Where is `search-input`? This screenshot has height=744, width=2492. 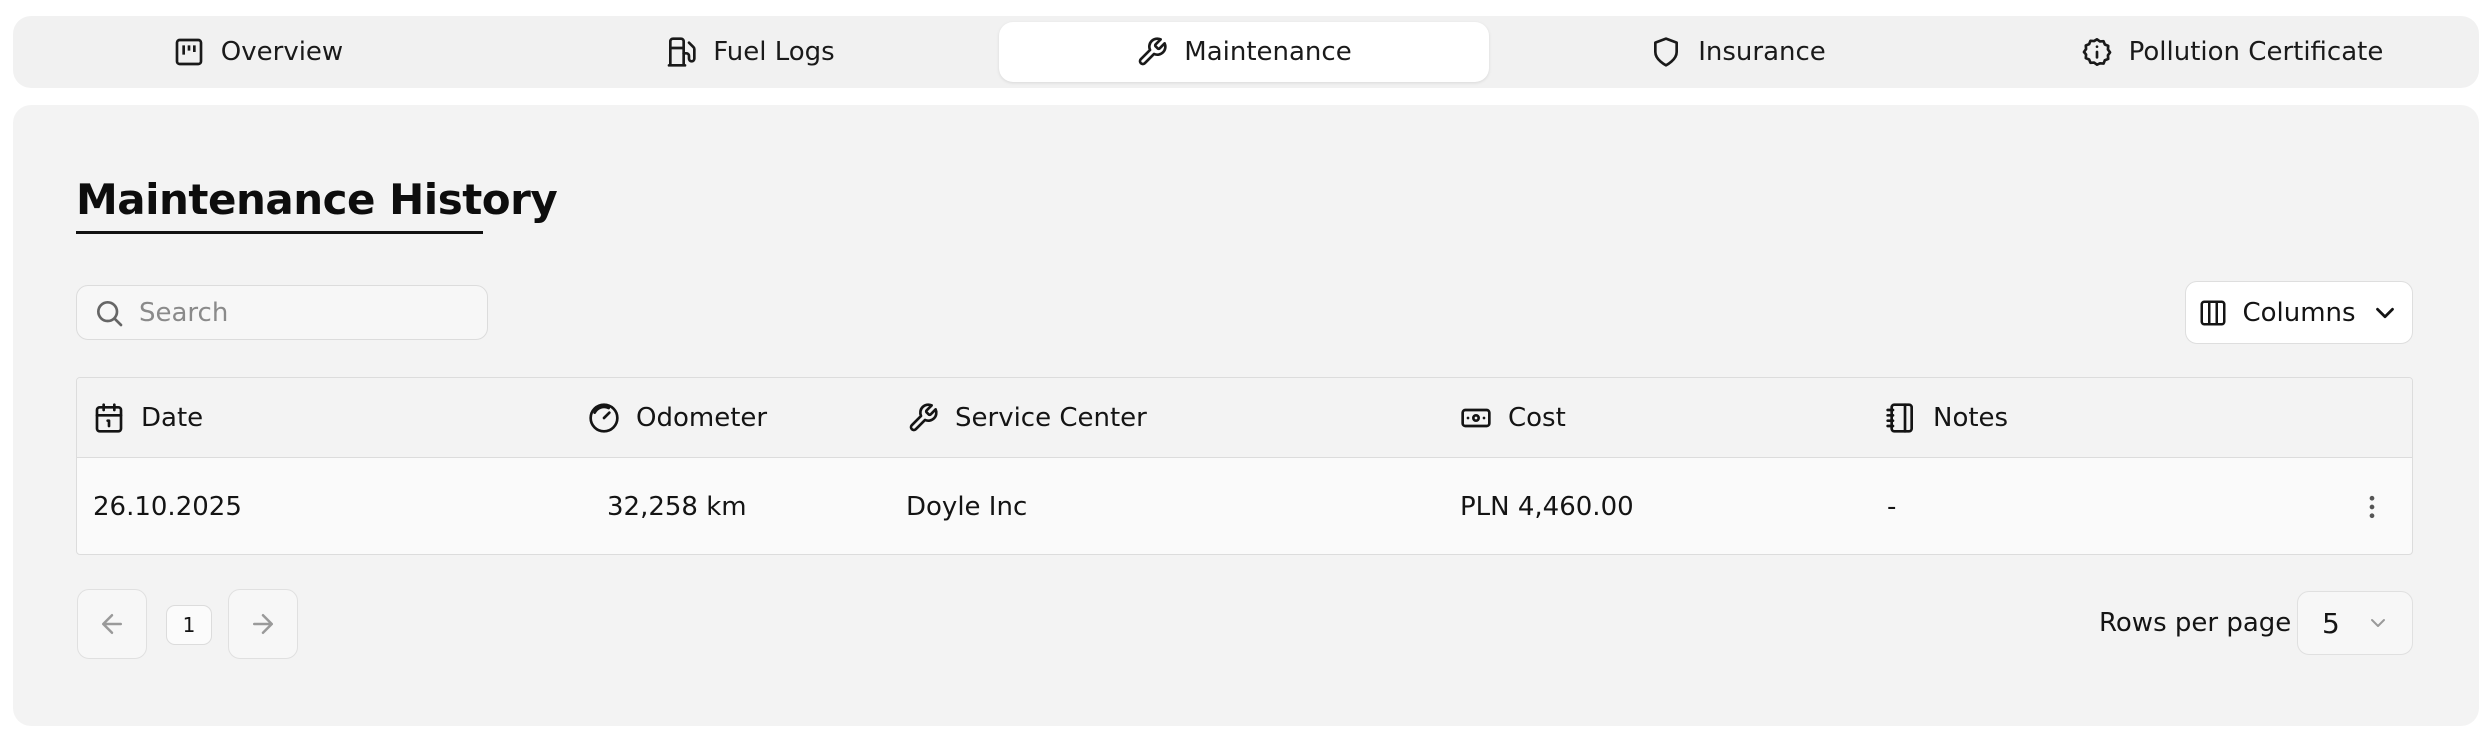
search-input is located at coordinates (304, 312).